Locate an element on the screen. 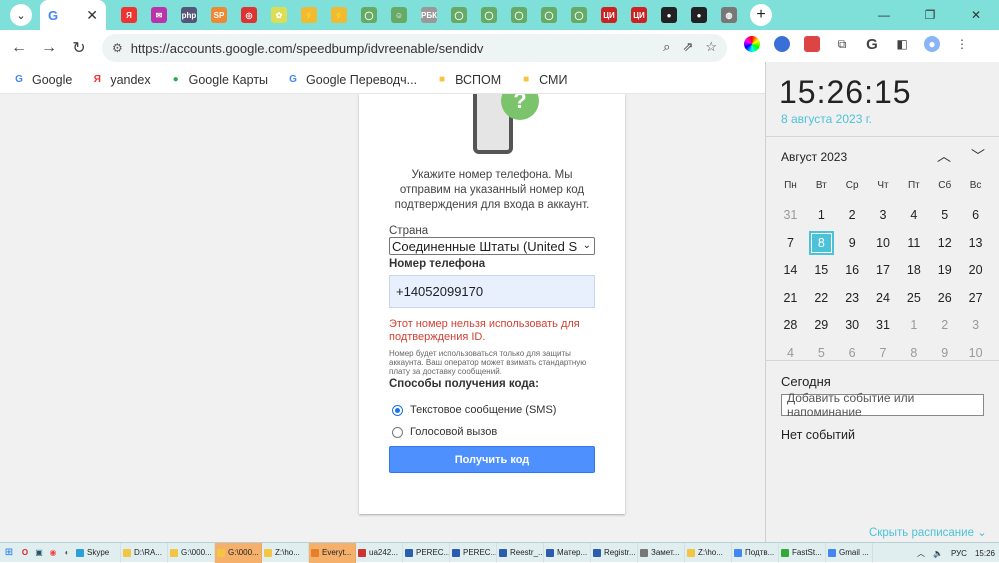  bookmark-item: Яyandex is located at coordinates (120, 80).